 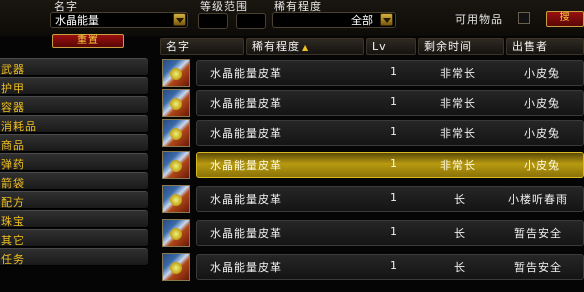 What do you see at coordinates (74, 257) in the screenshot?
I see `category-item: 任务` at bounding box center [74, 257].